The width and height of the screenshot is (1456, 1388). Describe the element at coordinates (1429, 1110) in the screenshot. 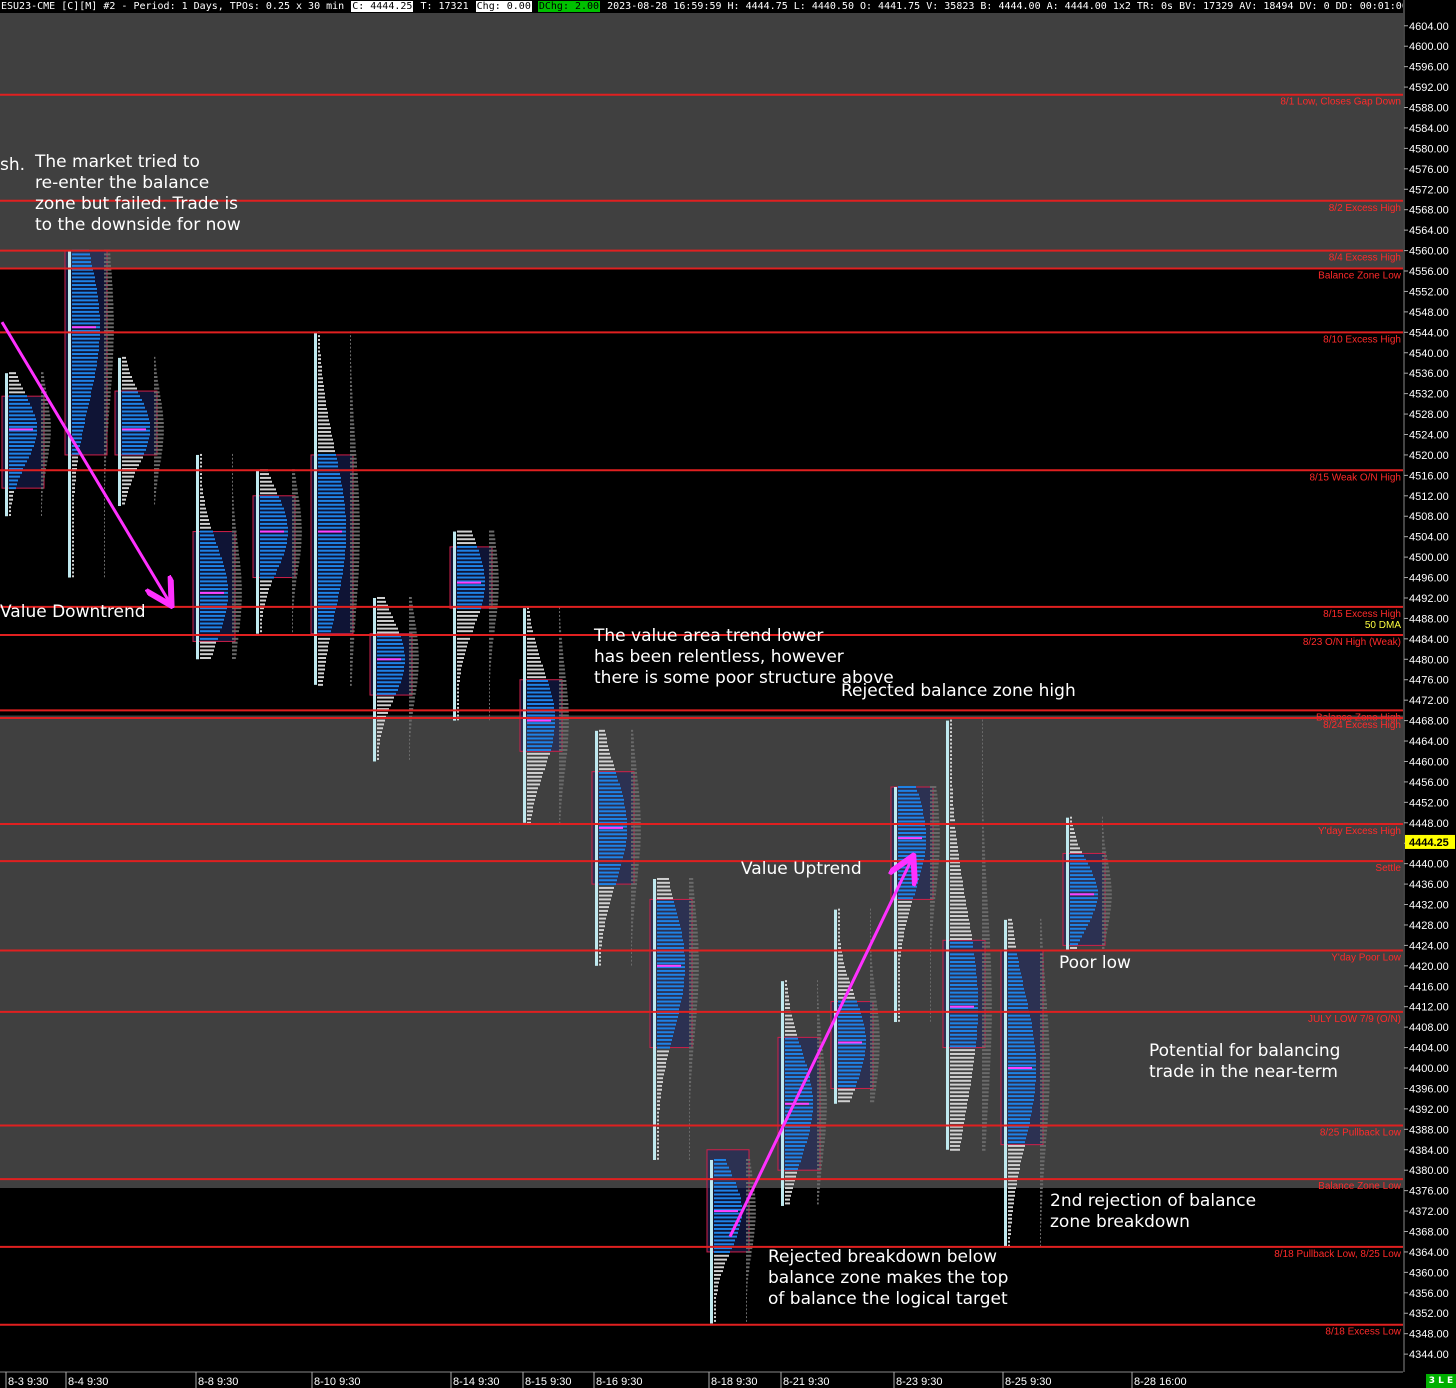

I see `y-tick-label: 4392.00` at that location.